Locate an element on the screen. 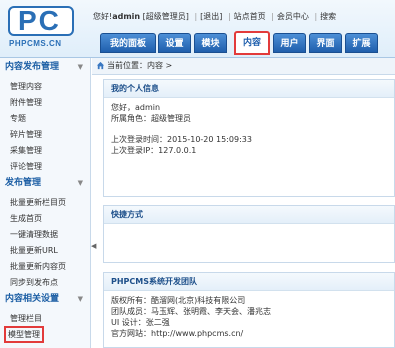  panel-title: 我的个人信息 is located at coordinates (249, 89).